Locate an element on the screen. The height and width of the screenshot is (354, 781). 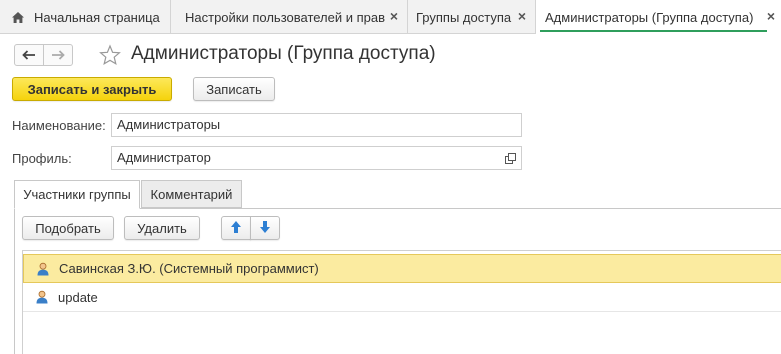
forward-button is located at coordinates (58, 55).